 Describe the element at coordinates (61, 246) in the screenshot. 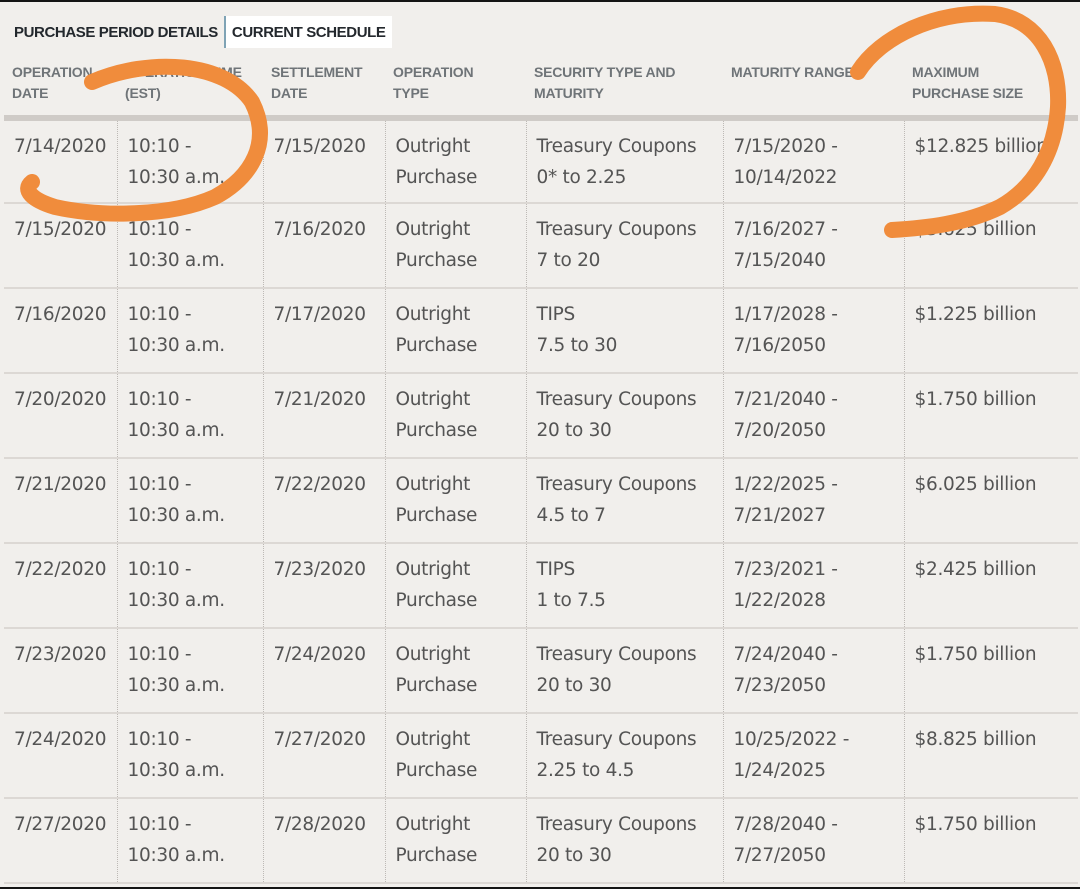

I see `cell-operation-date: 7/15/2020` at that location.